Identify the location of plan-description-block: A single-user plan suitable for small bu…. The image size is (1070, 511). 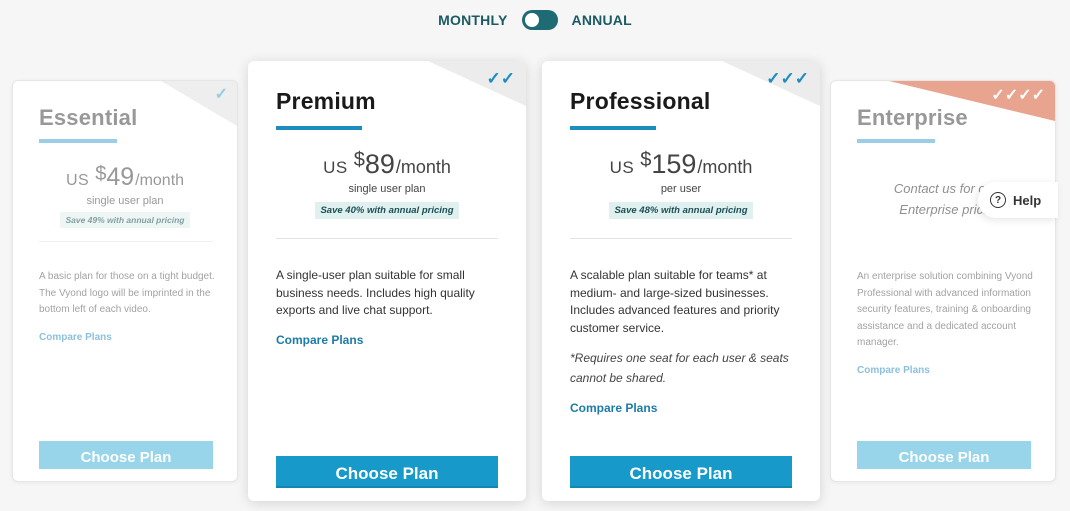
(387, 308).